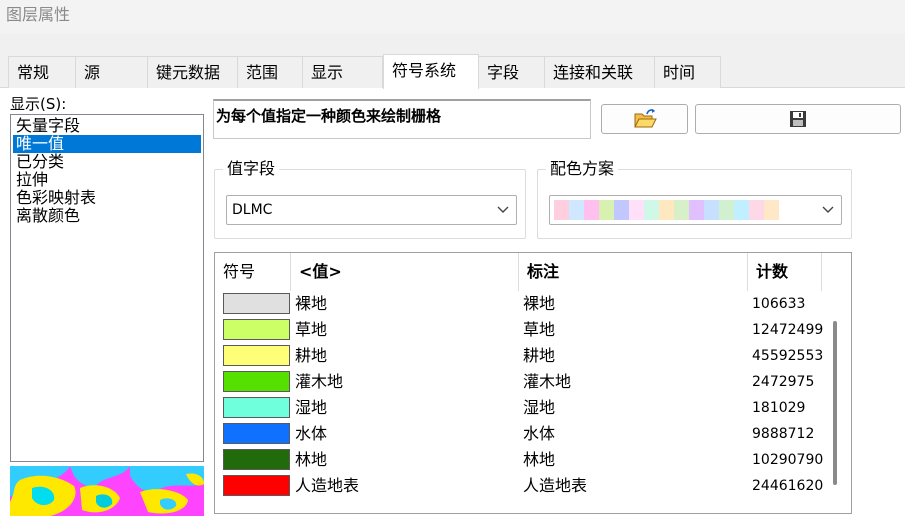 The image size is (905, 516). Describe the element at coordinates (311, 303) in the screenshot. I see `cell-value: 裸地` at that location.